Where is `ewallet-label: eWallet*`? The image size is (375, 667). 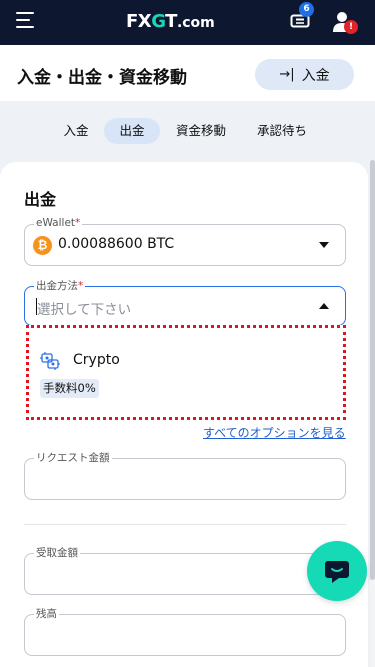
ewallet-label: eWallet* is located at coordinates (58, 223).